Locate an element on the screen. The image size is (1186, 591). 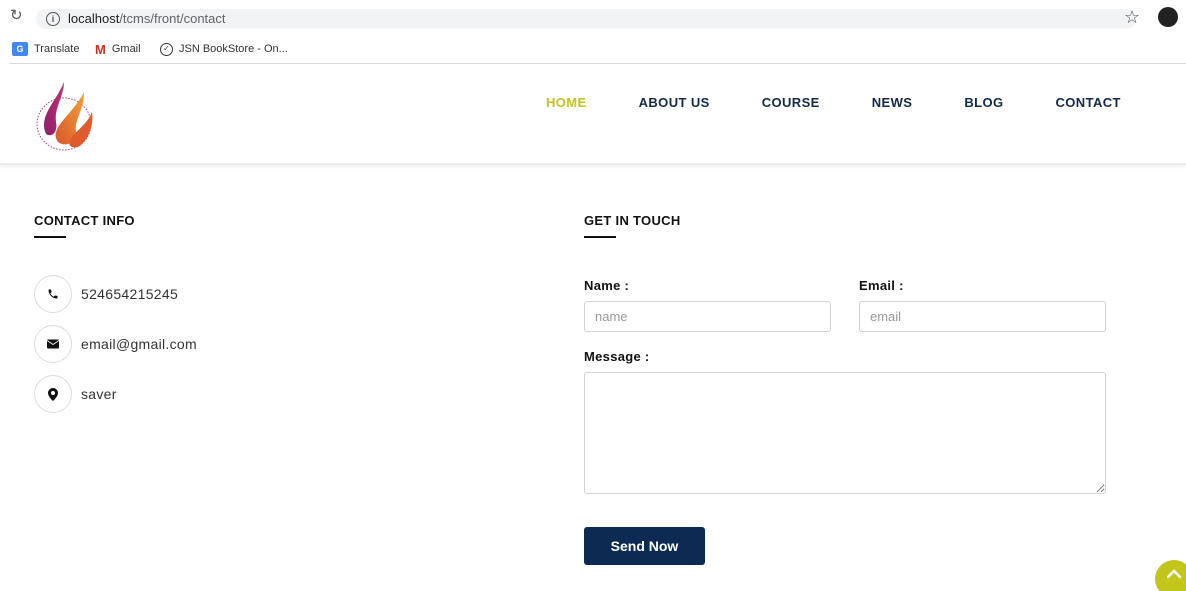
bookmark-translate: G Translate is located at coordinates (45, 49).